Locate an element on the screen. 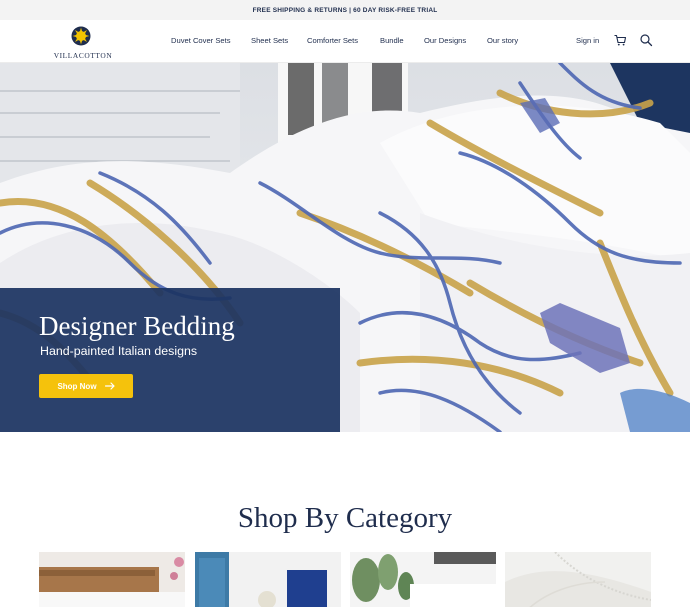 This screenshot has height=607, width=690. hero-title: Designer Bedding is located at coordinates (137, 326).